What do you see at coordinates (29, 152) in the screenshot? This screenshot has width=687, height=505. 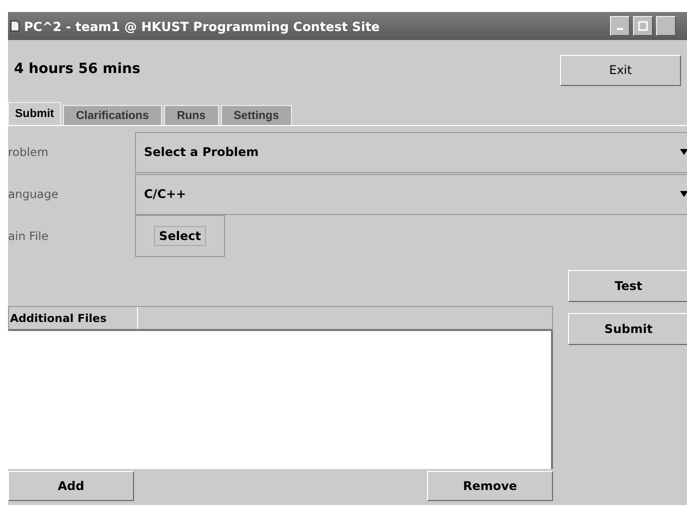 I see `field-label: roblem` at bounding box center [29, 152].